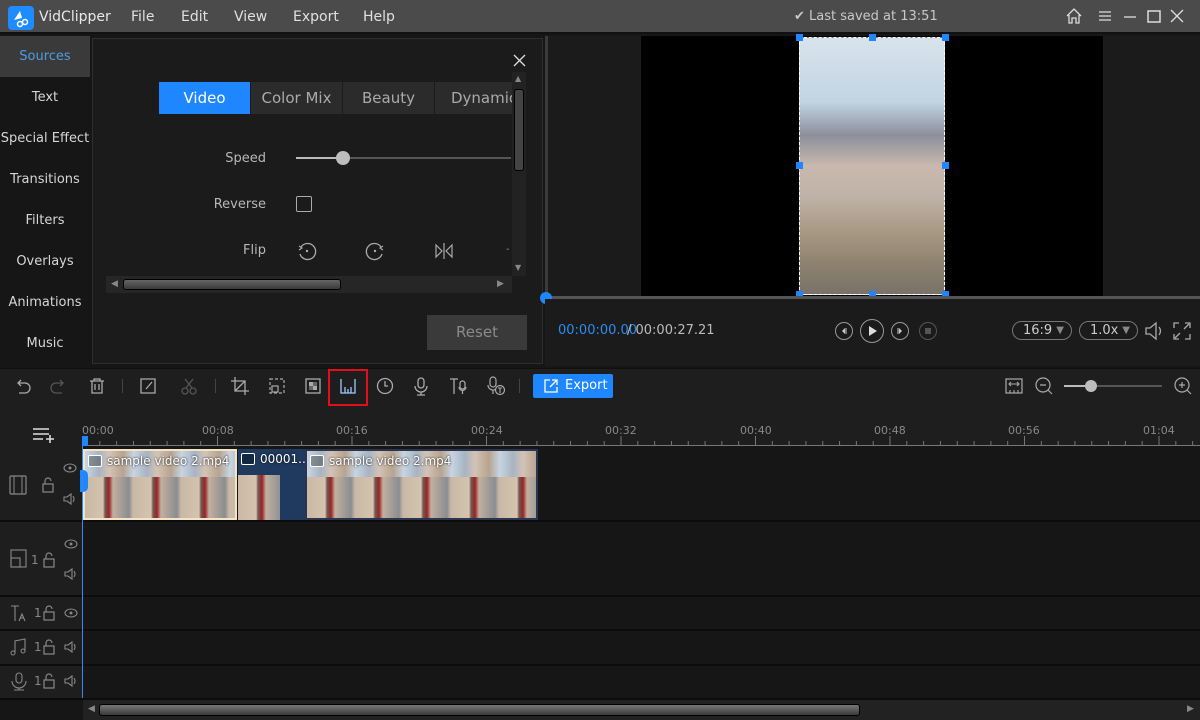 The width and height of the screenshot is (1200, 720). I want to click on duration-icon, so click(385, 386).